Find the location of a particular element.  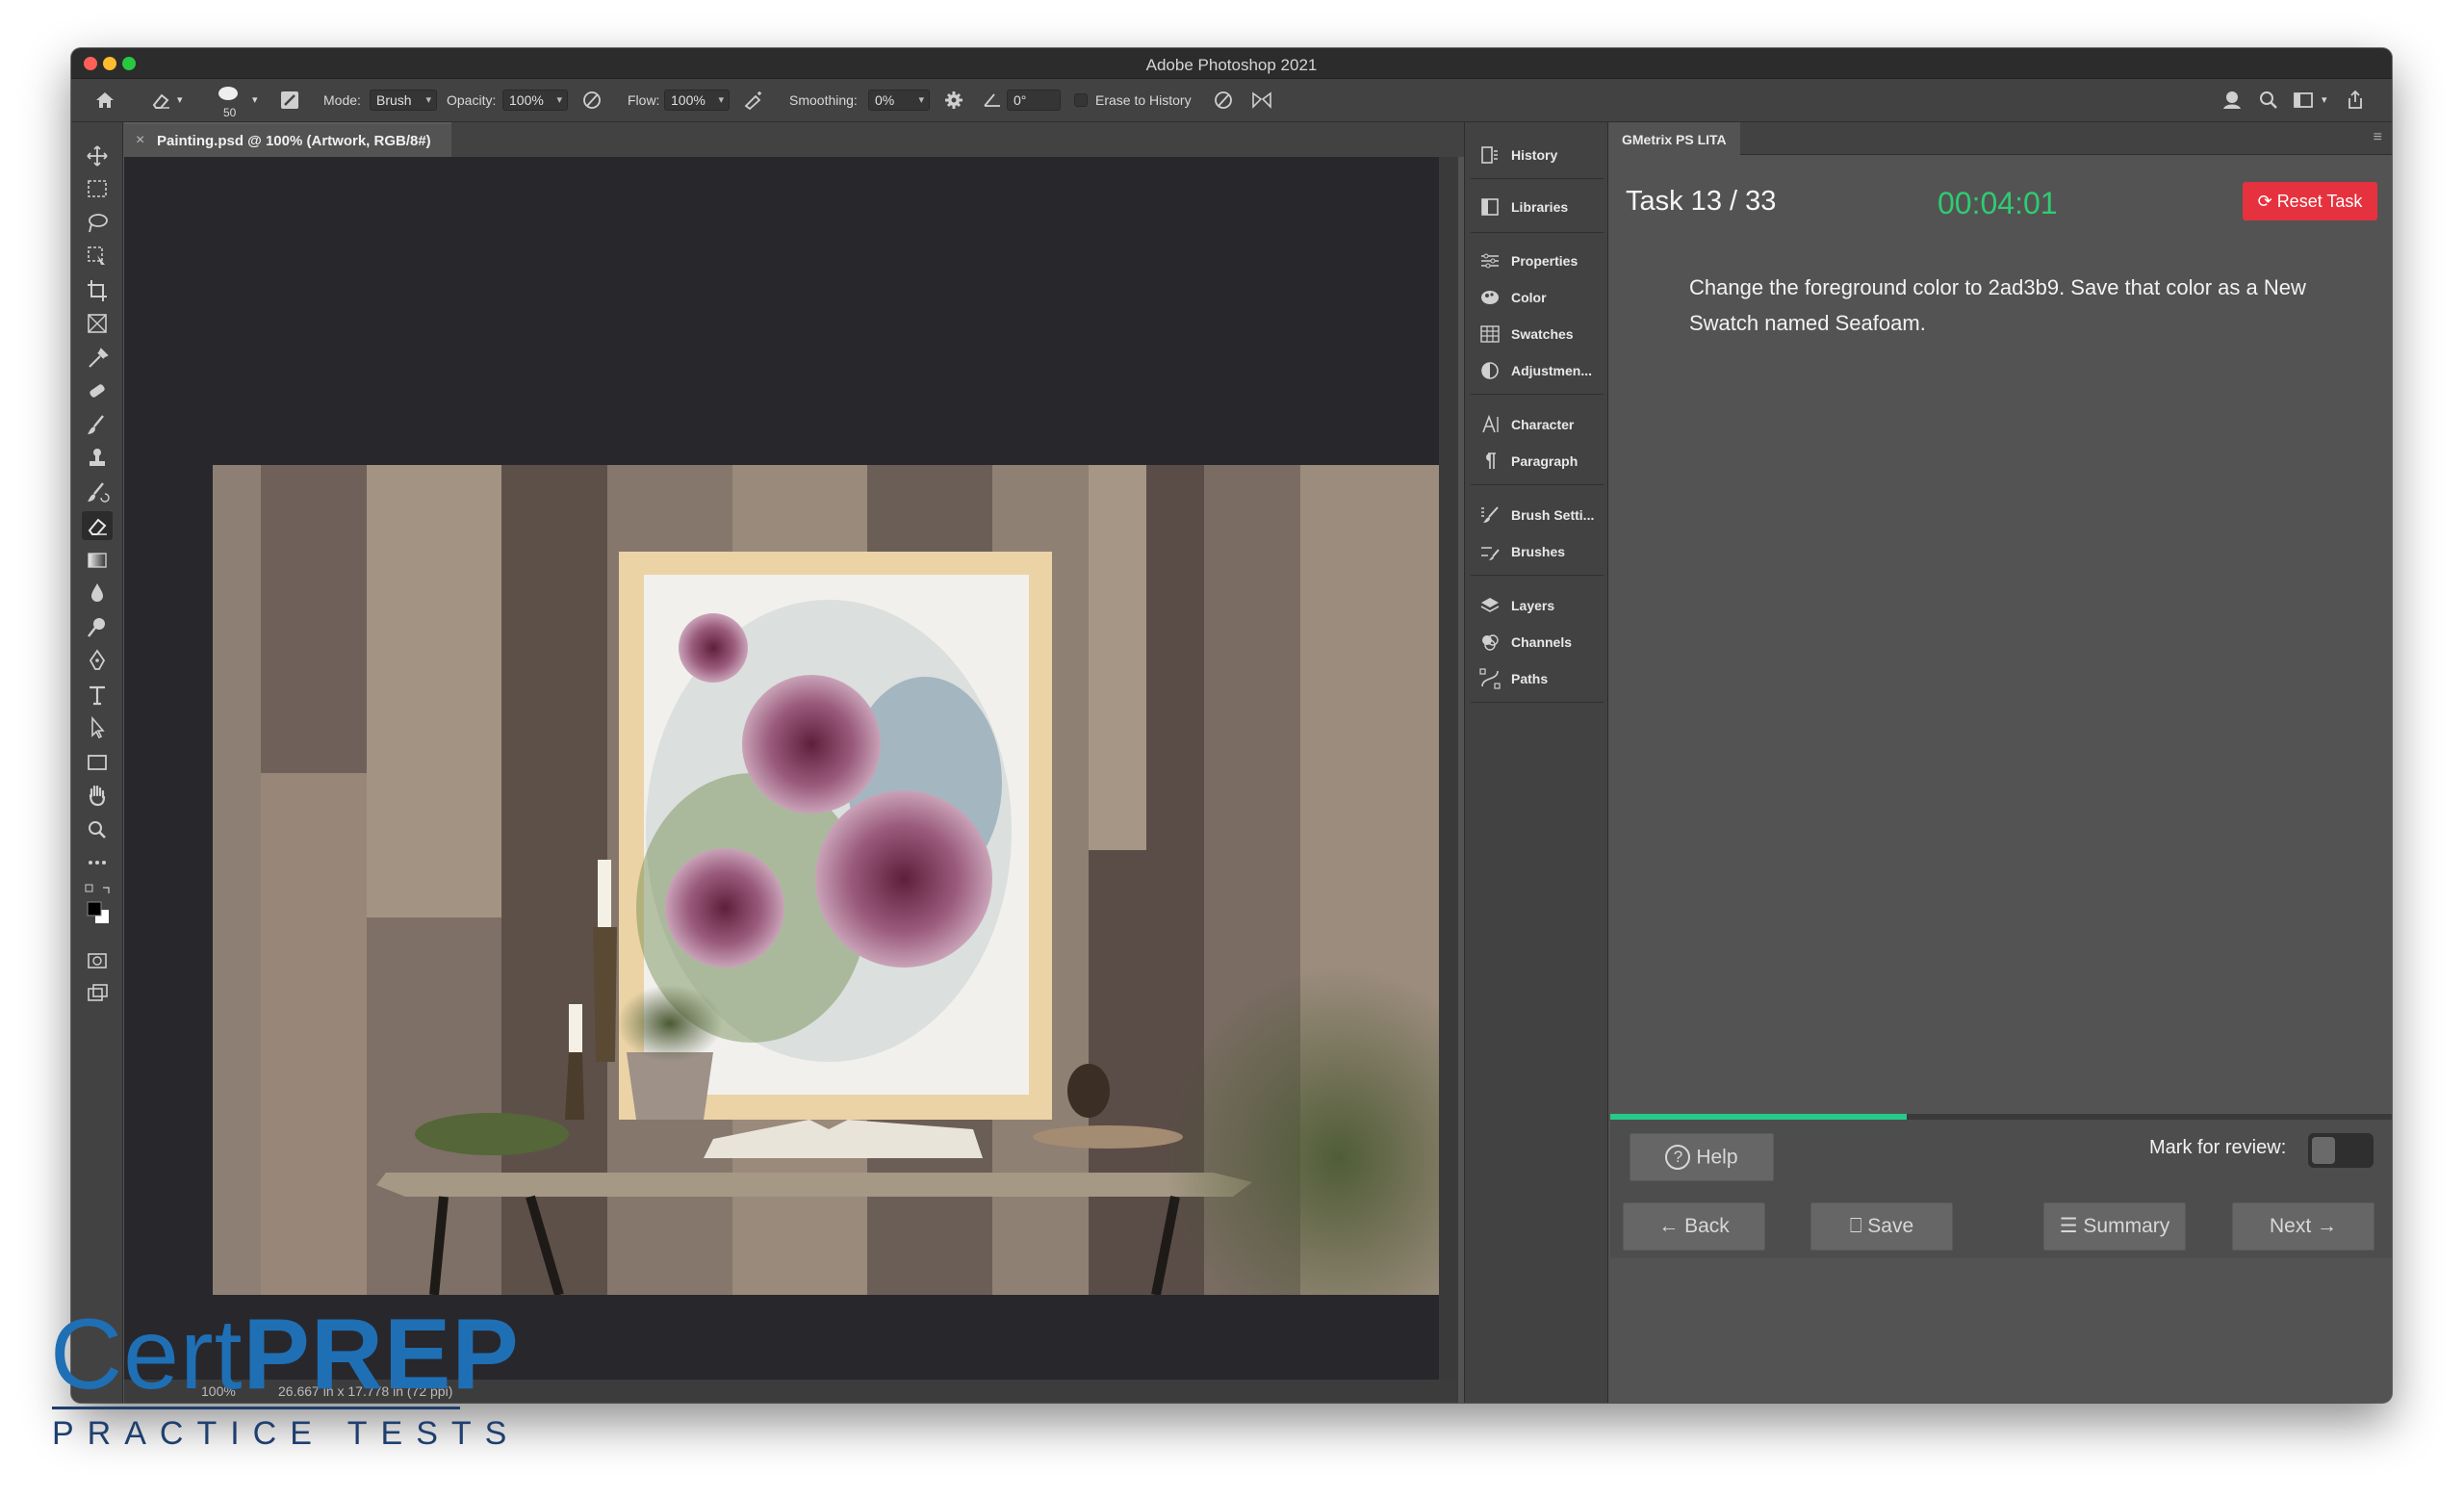

dock-item-properties: Properties is located at coordinates (1537, 261).